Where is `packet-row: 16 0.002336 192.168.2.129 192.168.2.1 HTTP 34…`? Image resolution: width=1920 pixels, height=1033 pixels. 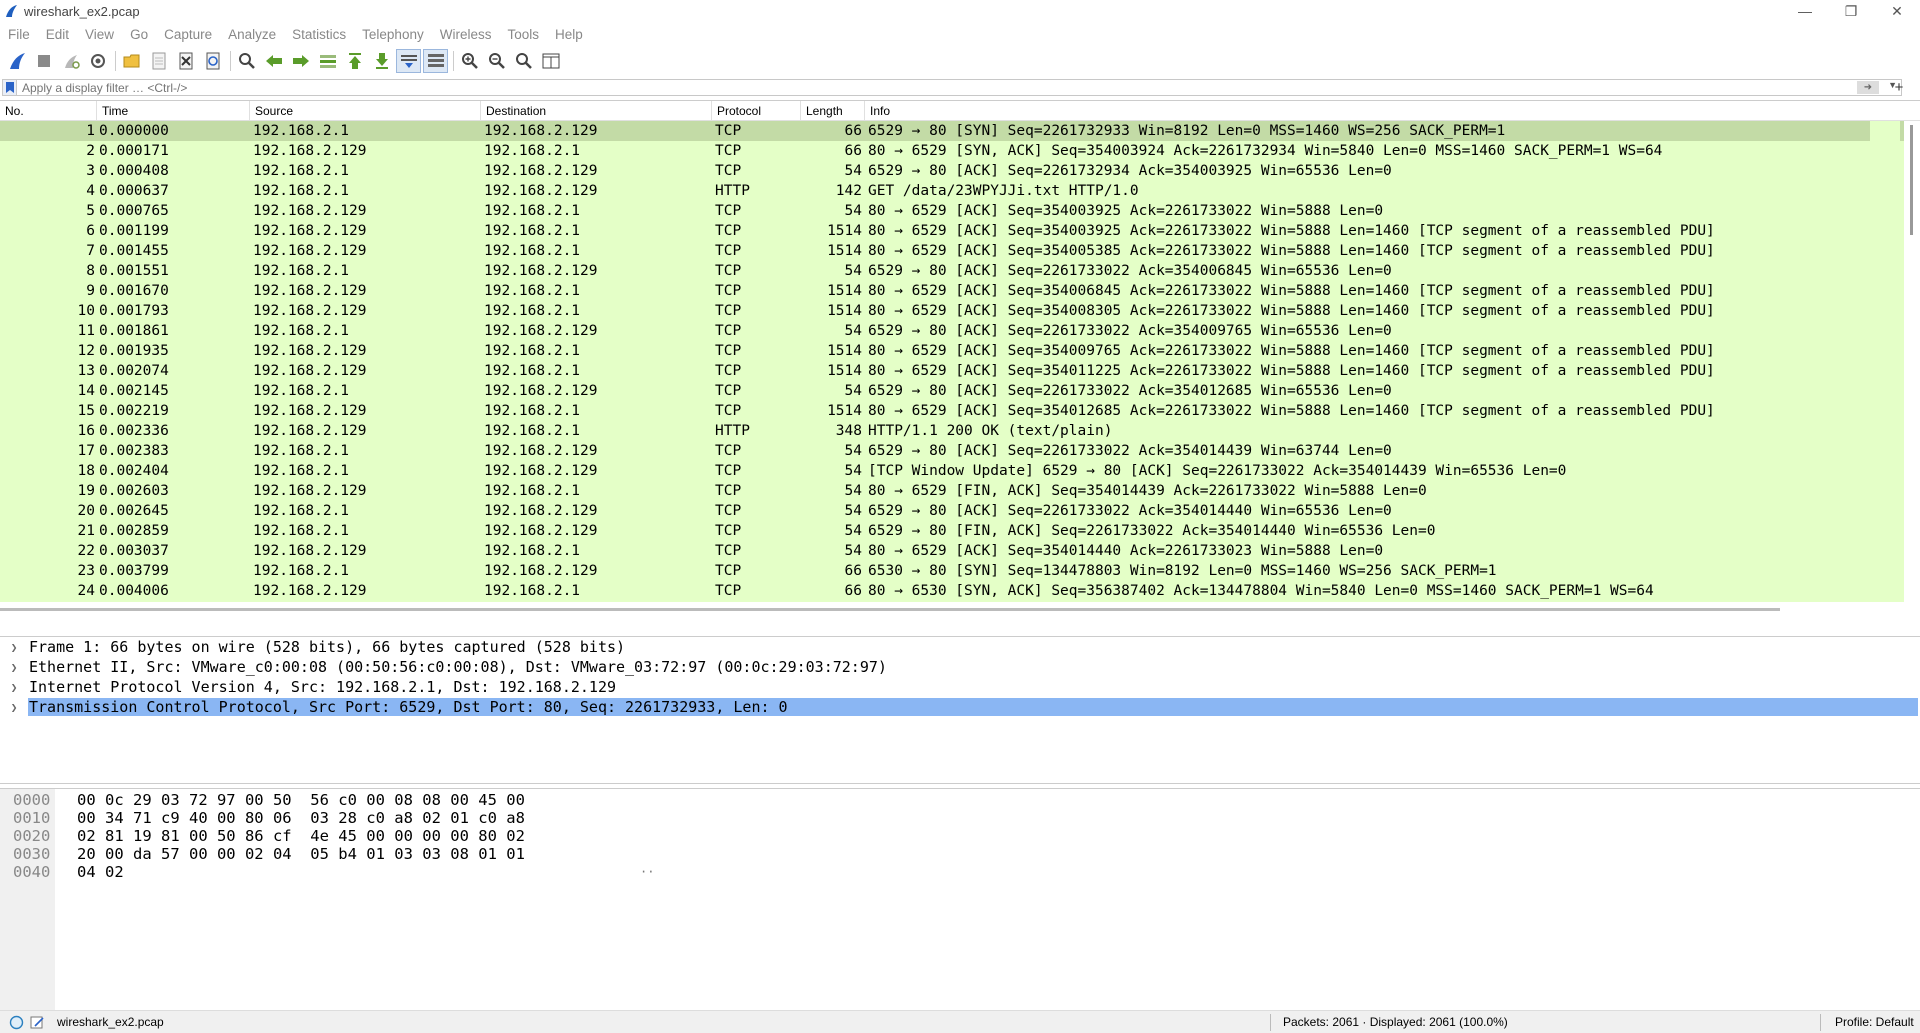
packet-row: 16 0.002336 192.168.2.129 192.168.2.1 HTTP 34… is located at coordinates (960, 431).